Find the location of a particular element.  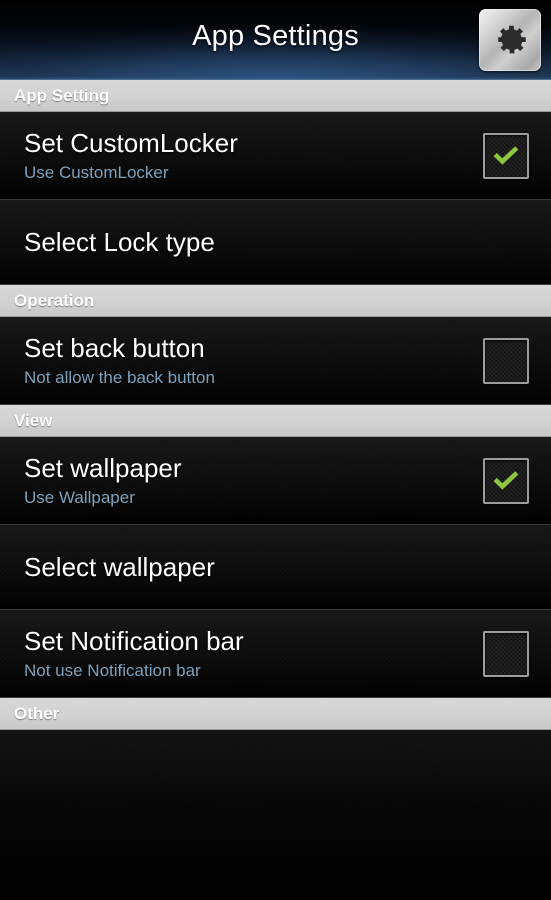

row-subtitle: Not use Notification bar is located at coordinates (112, 670).